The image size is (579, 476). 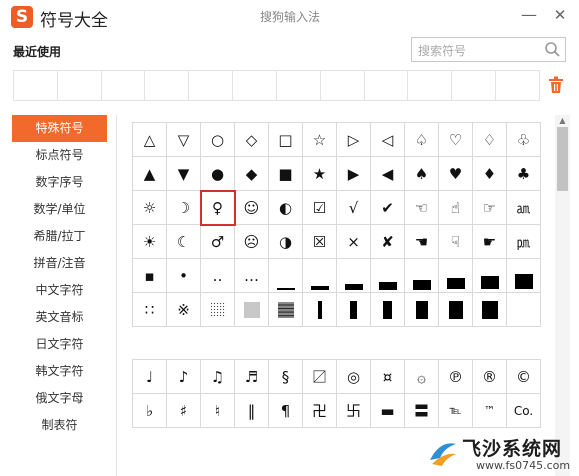 What do you see at coordinates (388, 377) in the screenshot?
I see `symbol-cell: ¤` at bounding box center [388, 377].